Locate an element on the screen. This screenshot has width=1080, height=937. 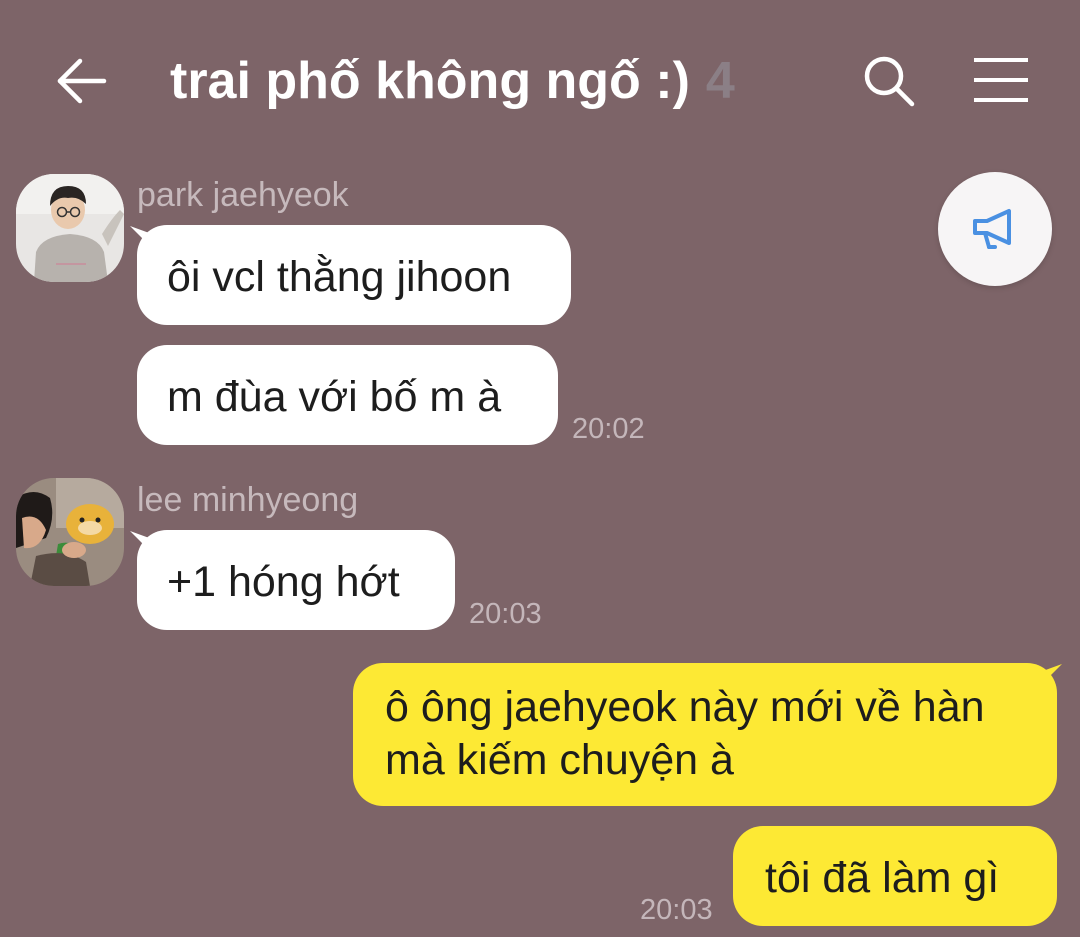
message-bubble: +1 hóng hớt is located at coordinates (296, 580).